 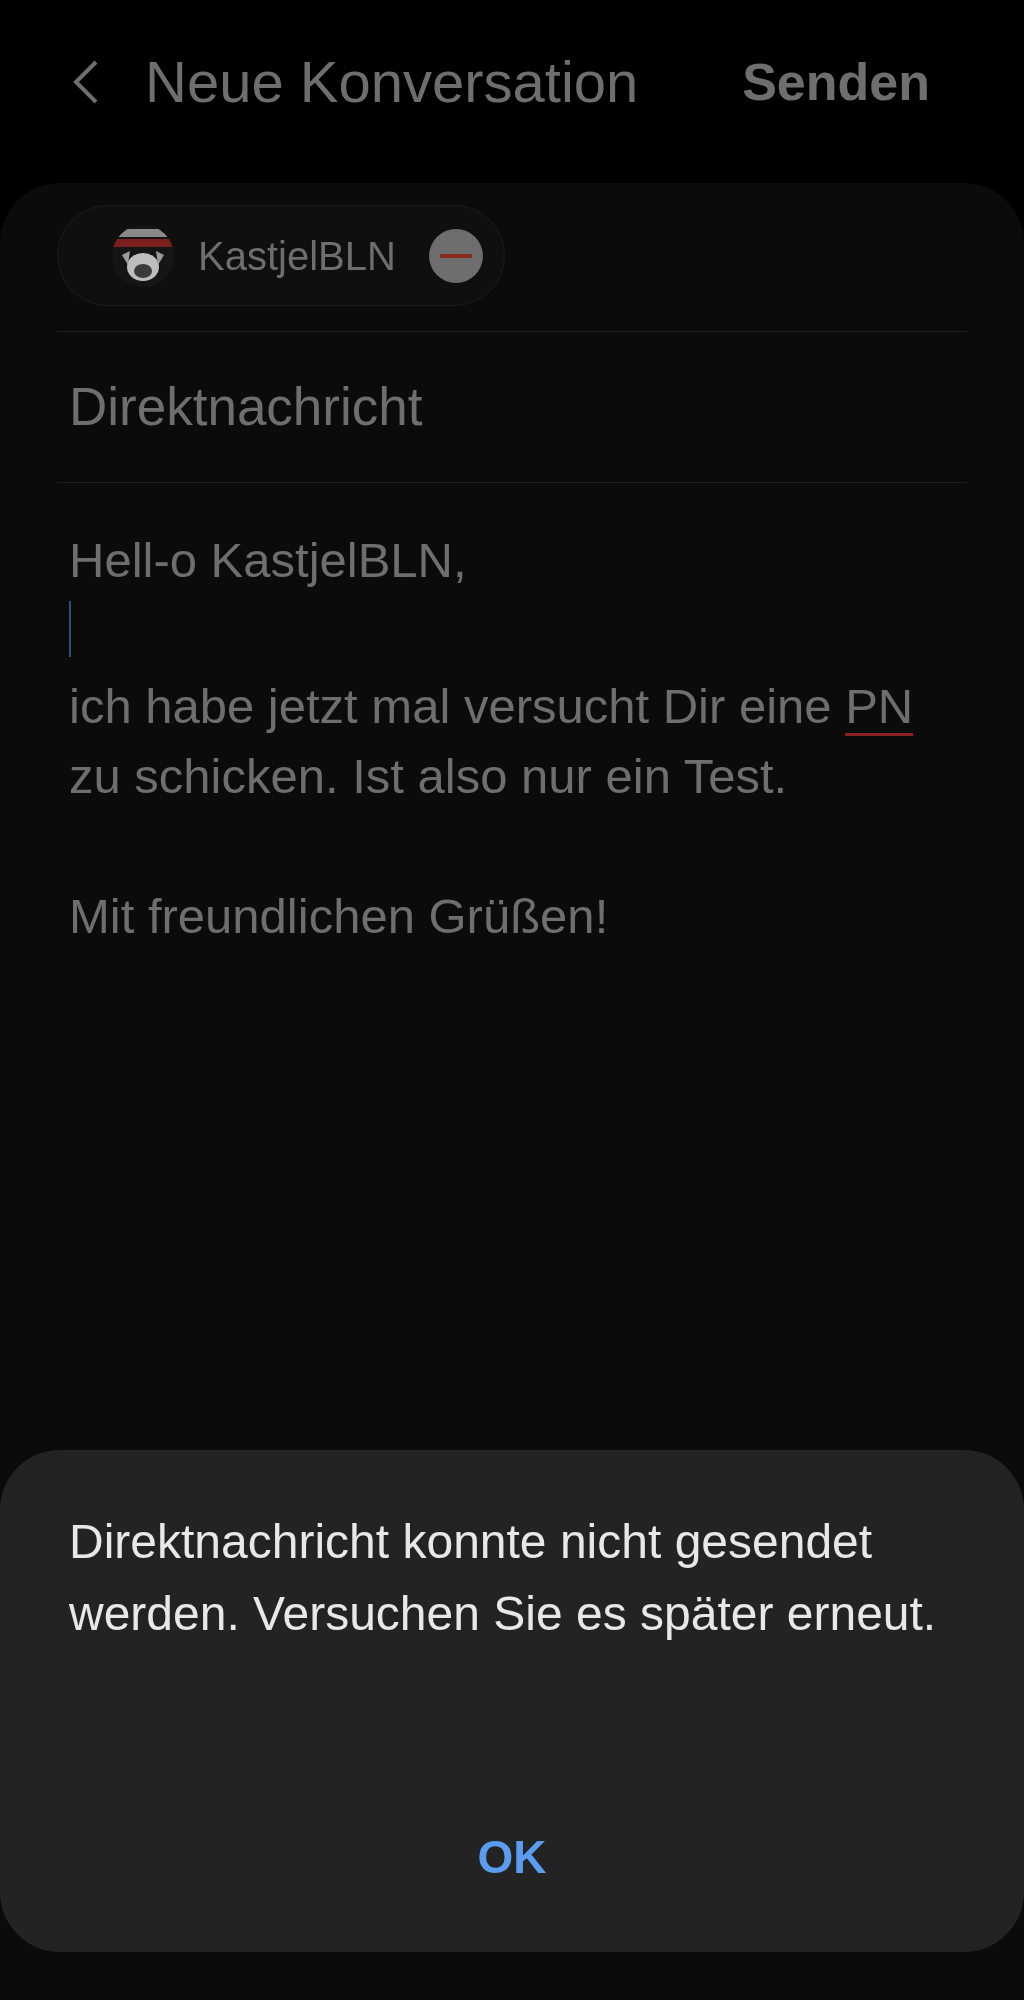 I want to click on recipient-chip: KastjelBLN, so click(x=281, y=255).